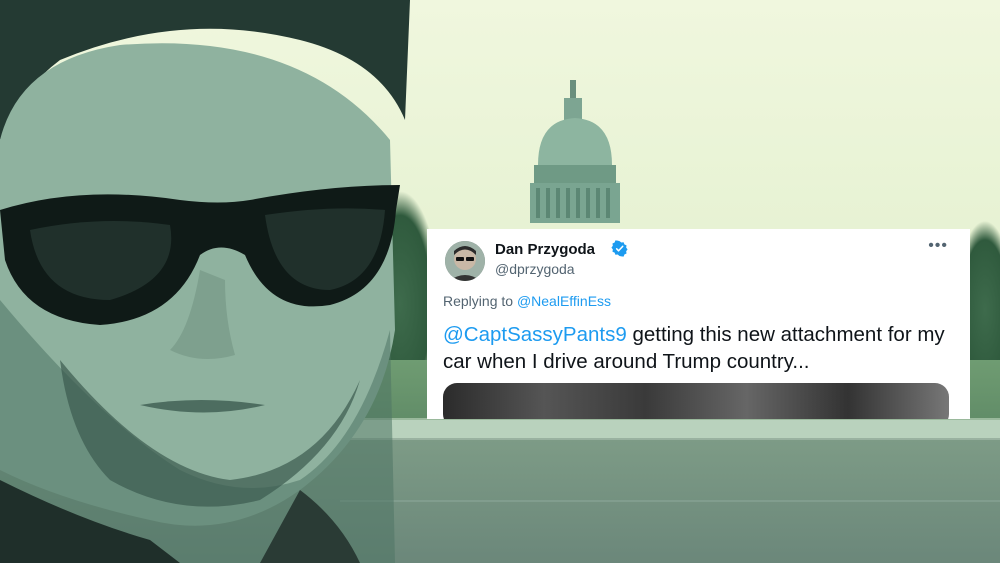  Describe the element at coordinates (619, 248) in the screenshot. I see `verified-badge-icon` at that location.